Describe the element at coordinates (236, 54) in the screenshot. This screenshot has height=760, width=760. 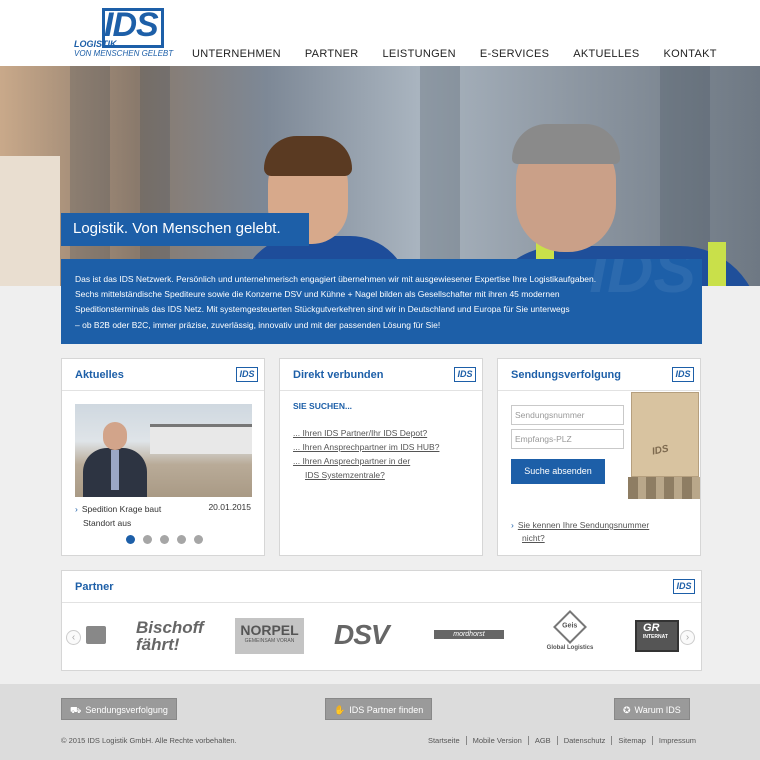
I see `nav-unternehmen: UNTERNEHMEN` at that location.